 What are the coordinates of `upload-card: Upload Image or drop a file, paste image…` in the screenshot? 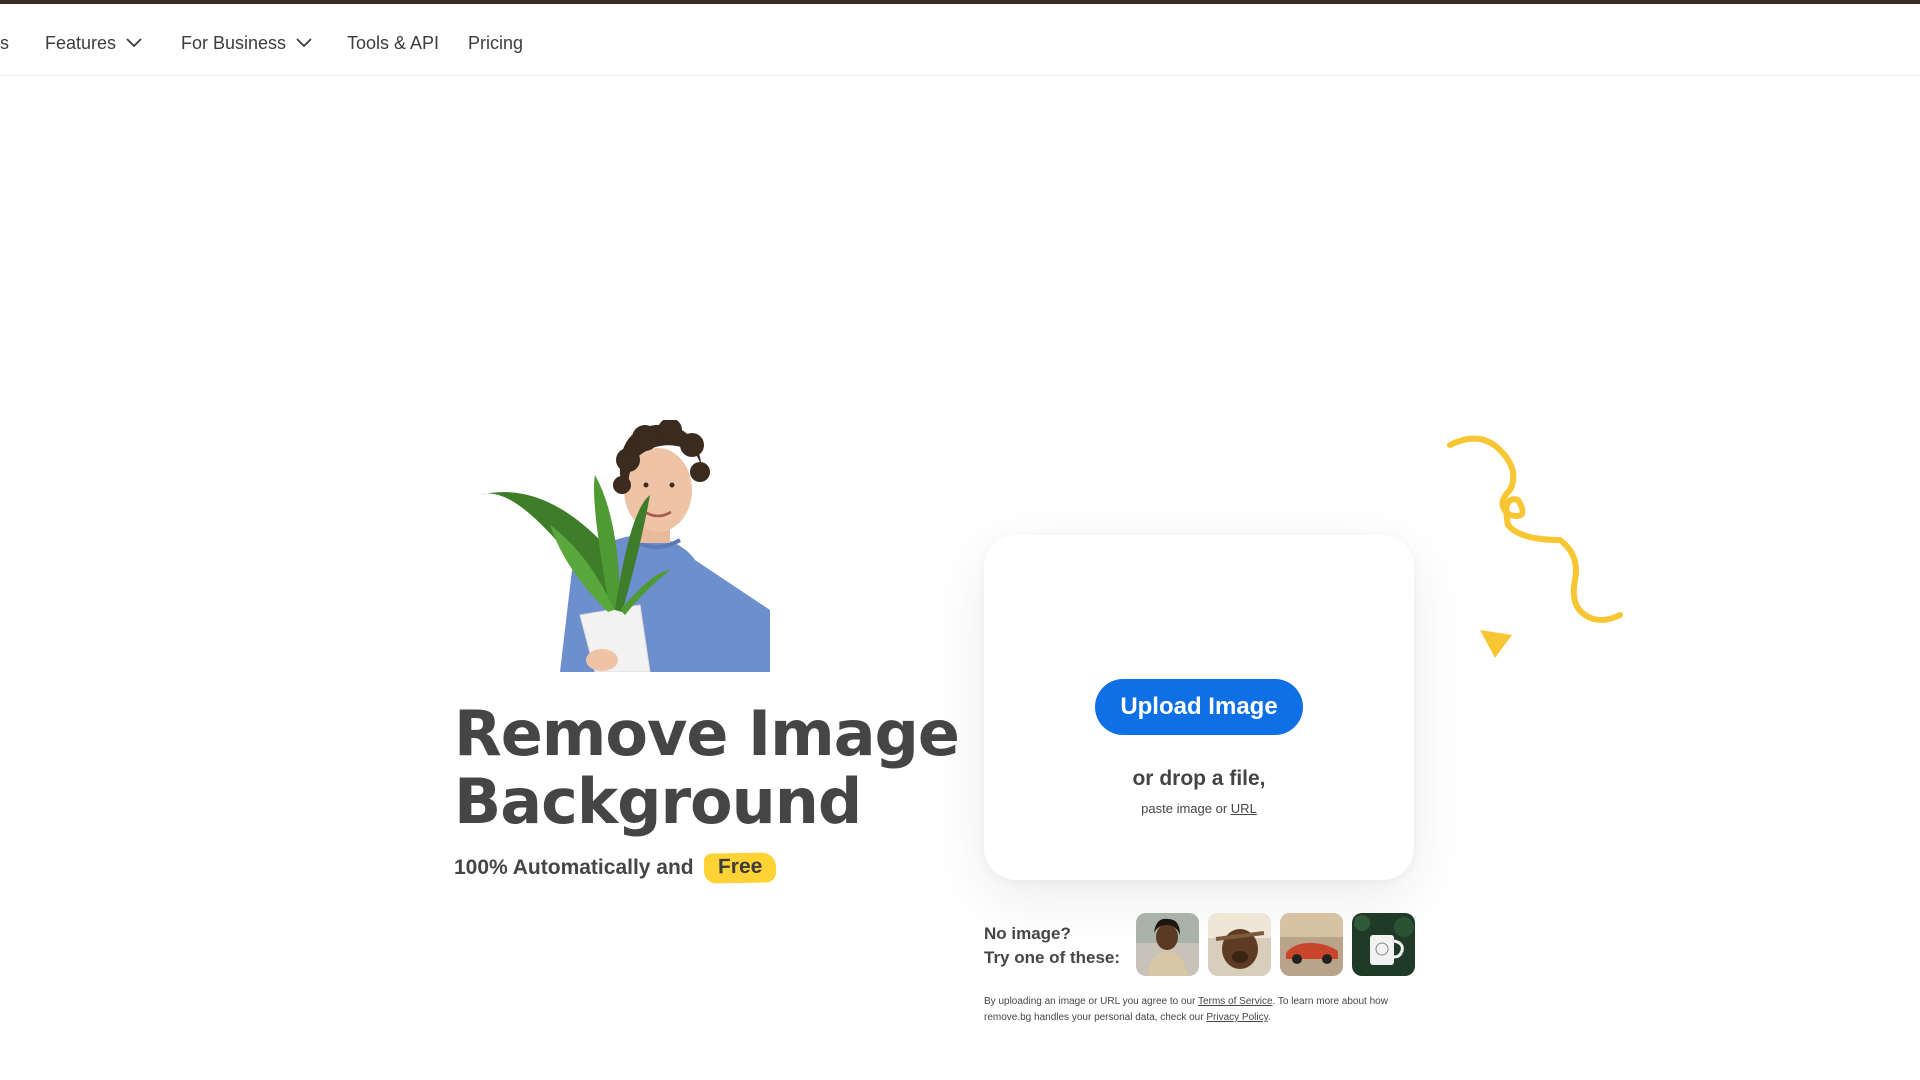 It's located at (1199, 707).